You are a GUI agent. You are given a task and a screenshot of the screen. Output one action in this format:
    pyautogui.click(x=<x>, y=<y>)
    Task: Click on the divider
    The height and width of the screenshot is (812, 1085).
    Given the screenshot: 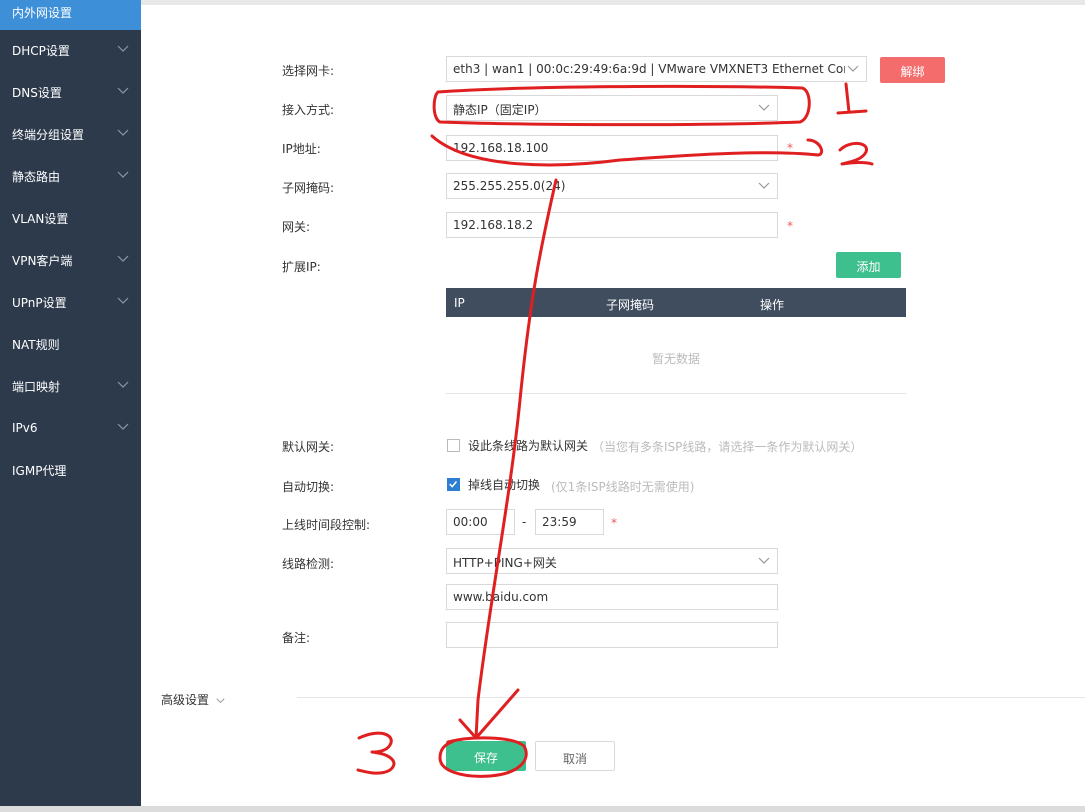 What is the action you would take?
    pyautogui.click(x=691, y=697)
    